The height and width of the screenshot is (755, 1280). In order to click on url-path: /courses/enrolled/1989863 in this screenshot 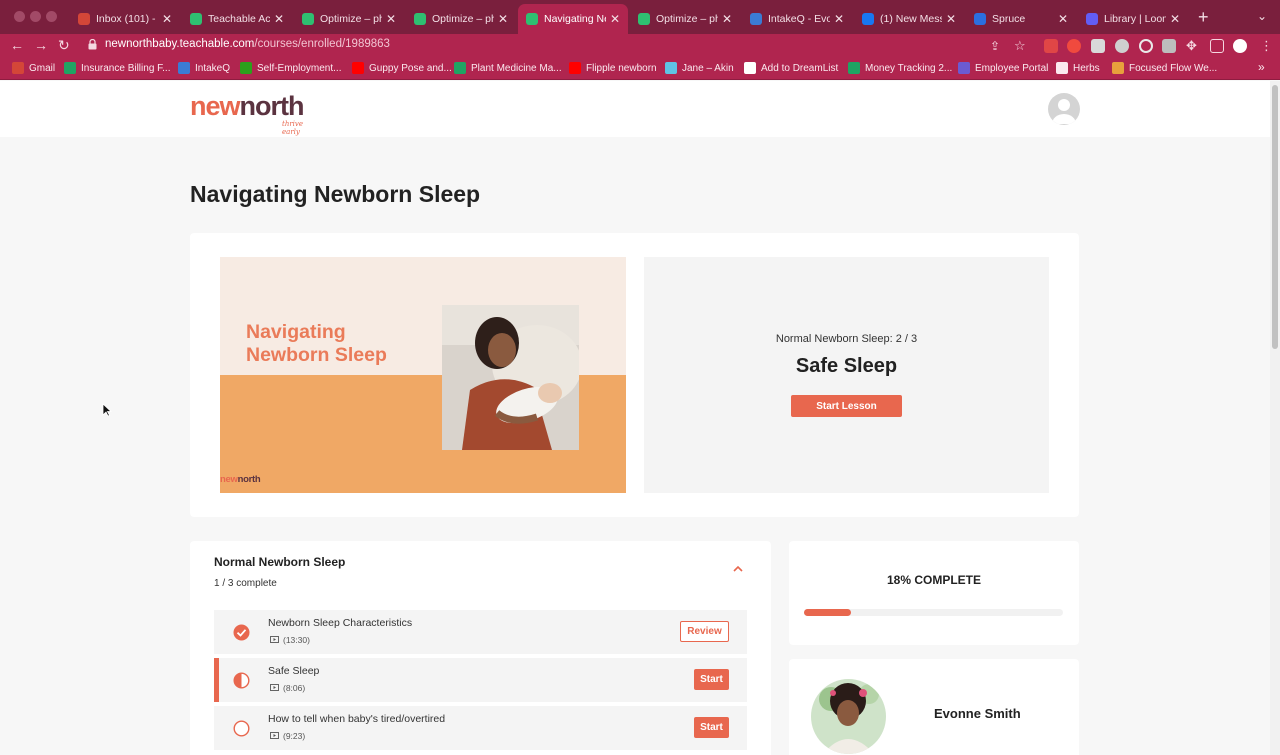, I will do `click(322, 44)`.